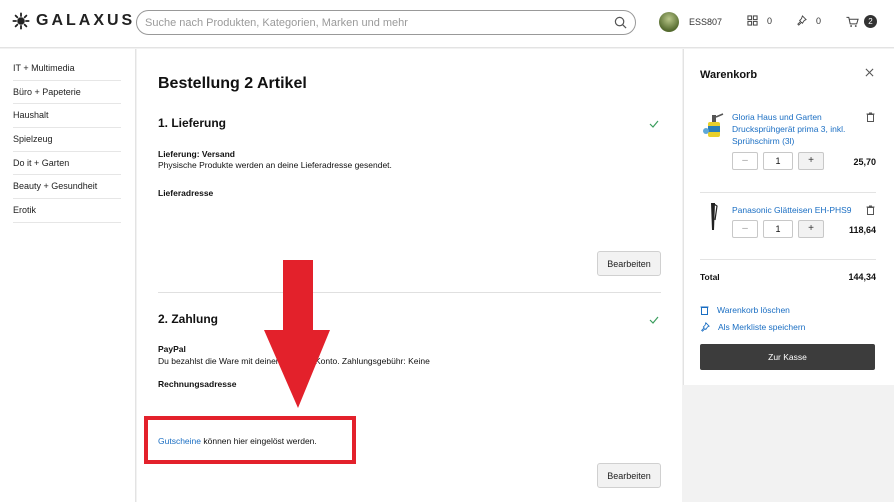 This screenshot has height=502, width=894. What do you see at coordinates (620, 22) in the screenshot?
I see `search-icon` at bounding box center [620, 22].